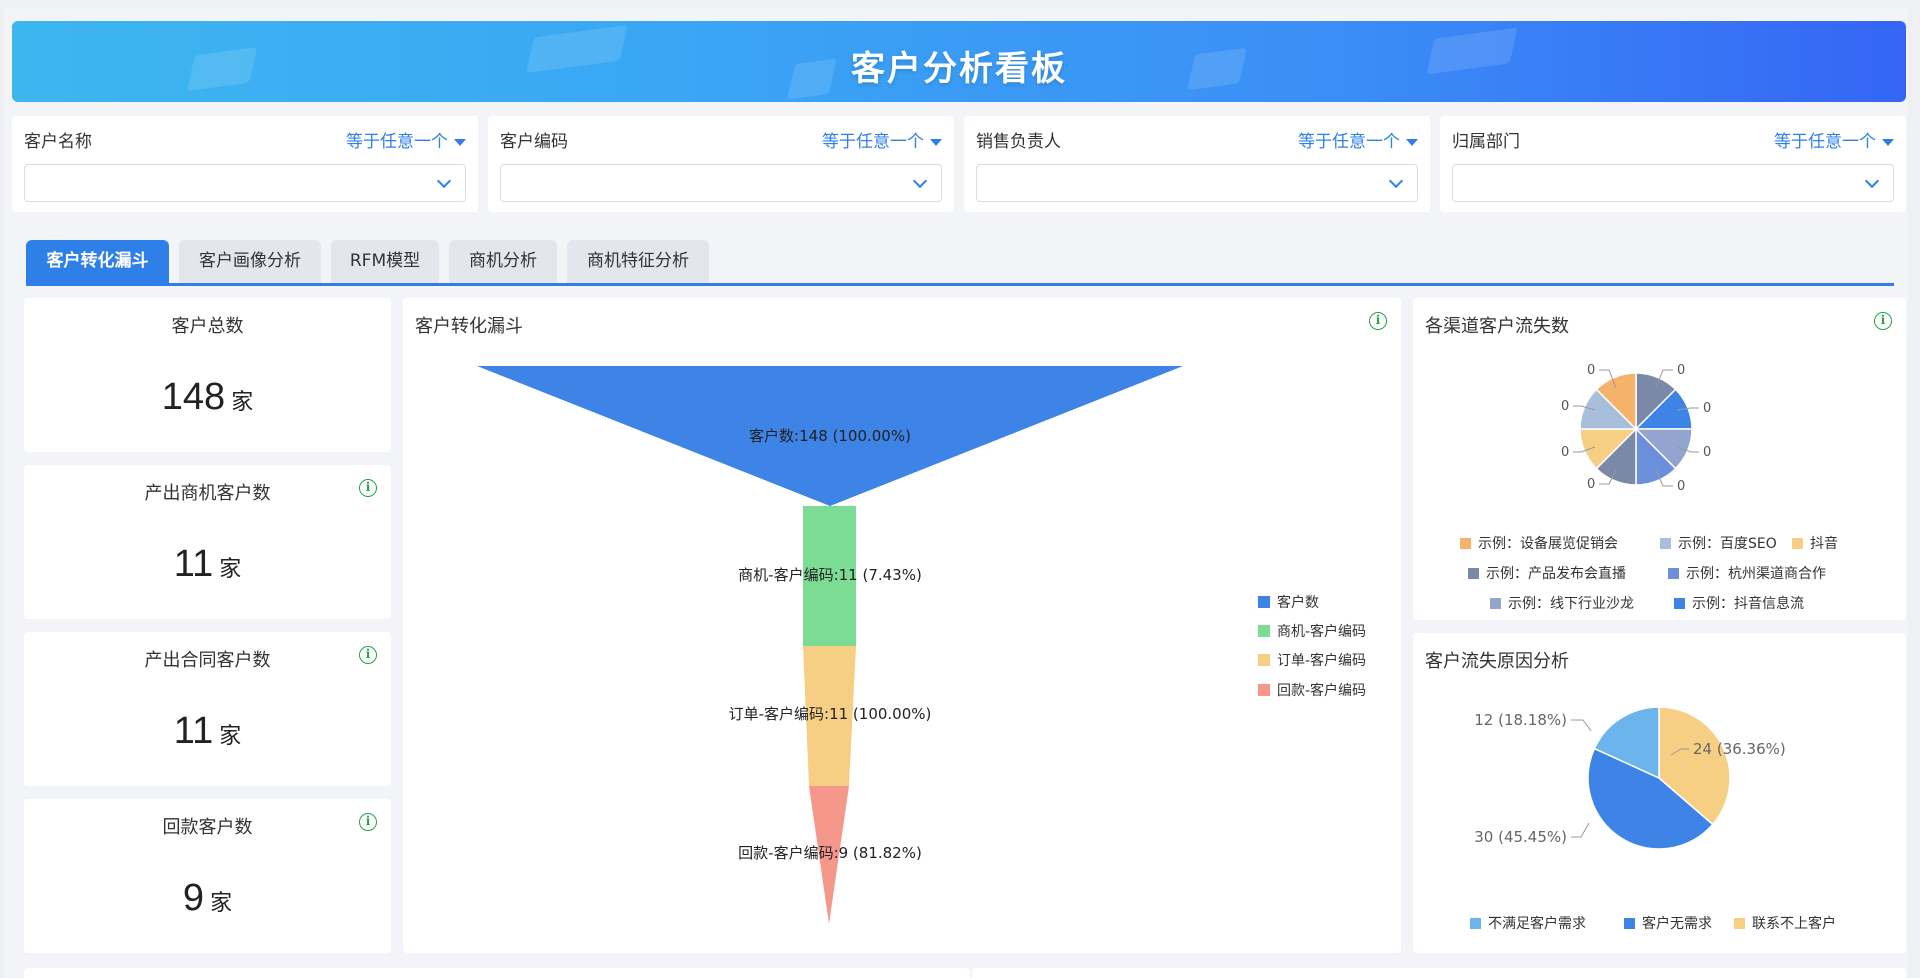  I want to click on kpi-value: 148 家, so click(207, 397).